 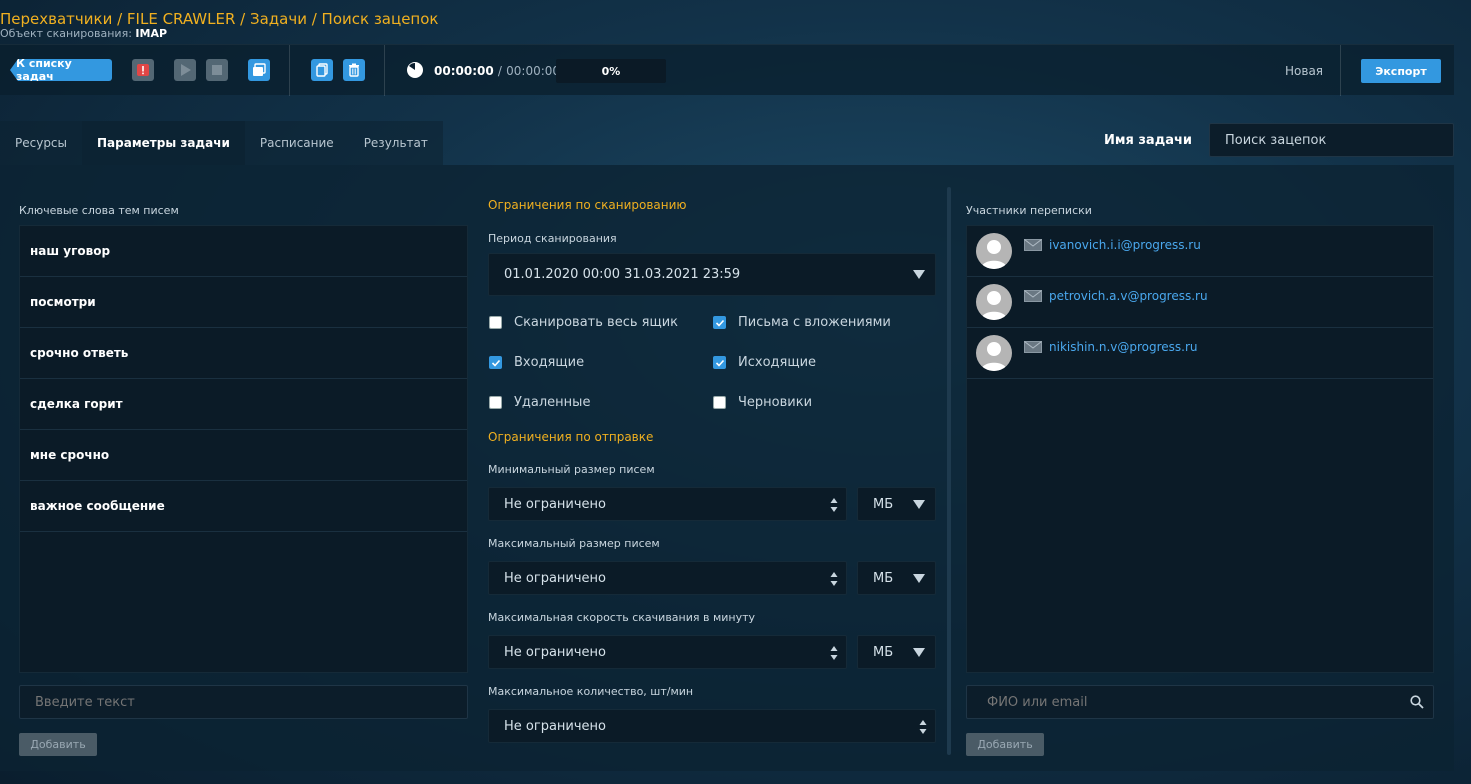 What do you see at coordinates (296, 143) in the screenshot?
I see `tab-schedule: Расписание` at bounding box center [296, 143].